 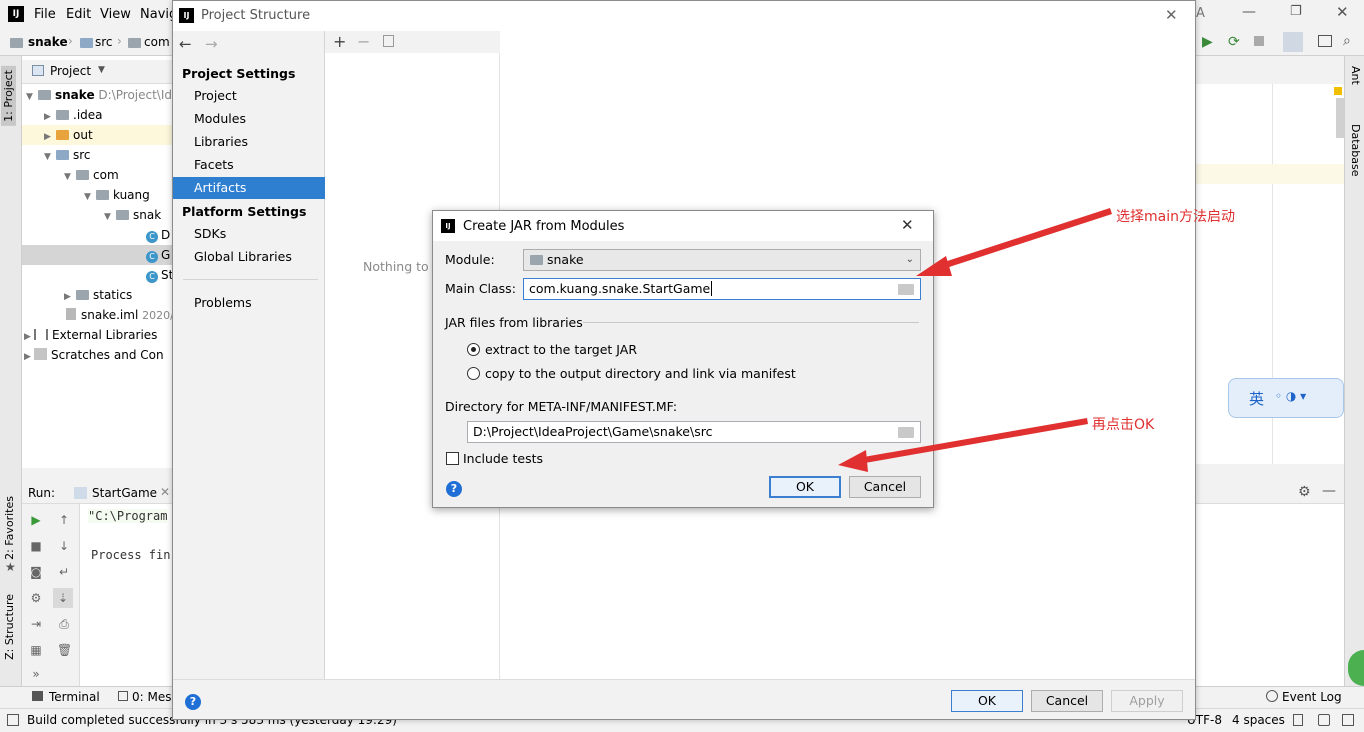 What do you see at coordinates (1014, 242) in the screenshot?
I see `arrow-to-main-class` at bounding box center [1014, 242].